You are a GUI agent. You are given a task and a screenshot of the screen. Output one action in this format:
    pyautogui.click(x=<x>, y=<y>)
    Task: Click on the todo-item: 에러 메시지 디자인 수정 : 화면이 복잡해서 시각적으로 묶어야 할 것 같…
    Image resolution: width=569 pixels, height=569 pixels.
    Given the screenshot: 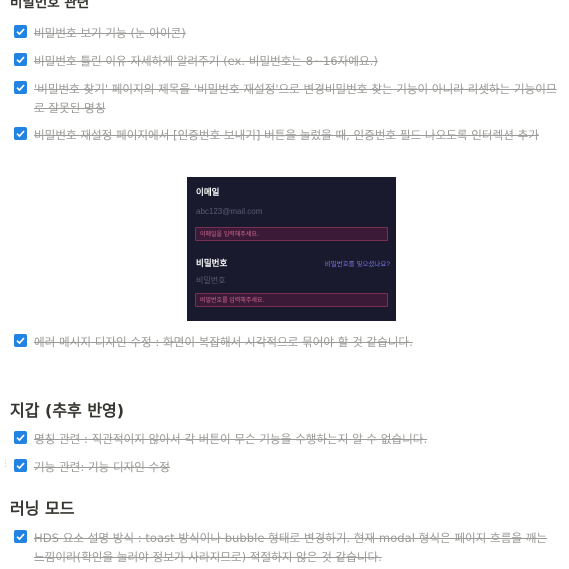 What is the action you would take?
    pyautogui.click(x=286, y=342)
    